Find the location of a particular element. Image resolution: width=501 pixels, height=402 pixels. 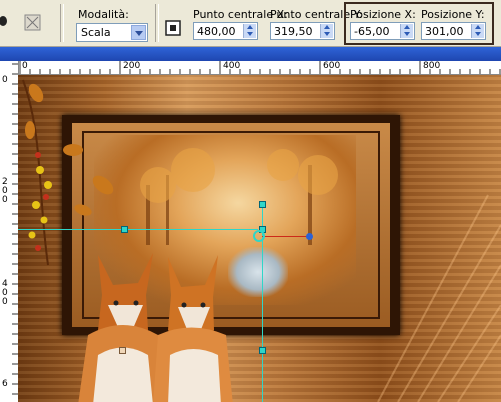

position-y-input: 301,00 is located at coordinates (453, 31).